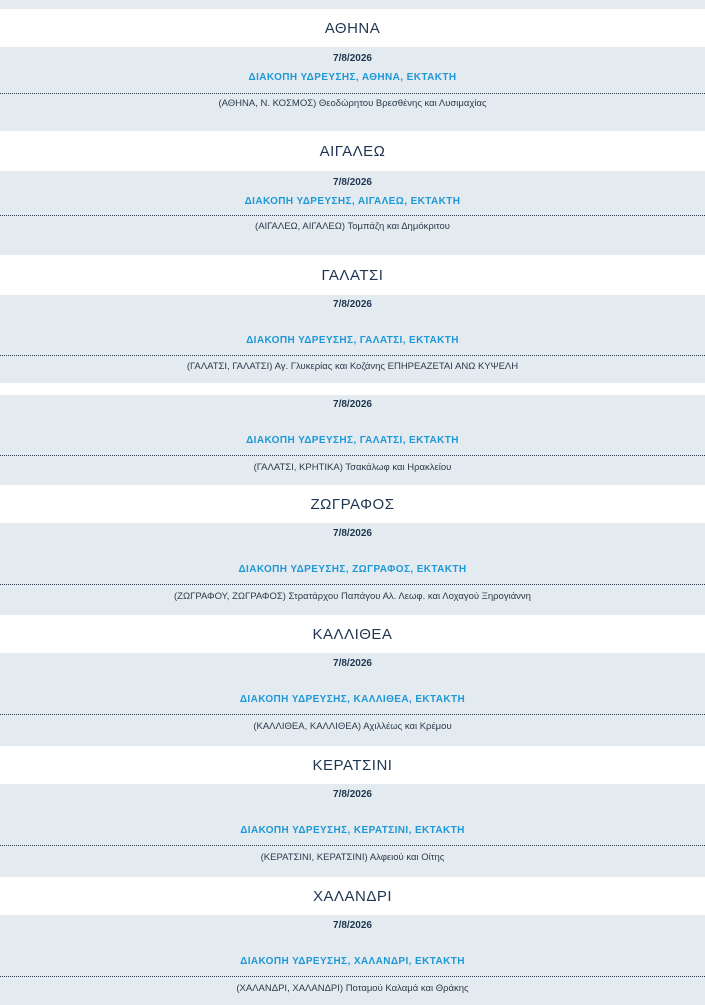  I want to click on top-strip, so click(352, 4).